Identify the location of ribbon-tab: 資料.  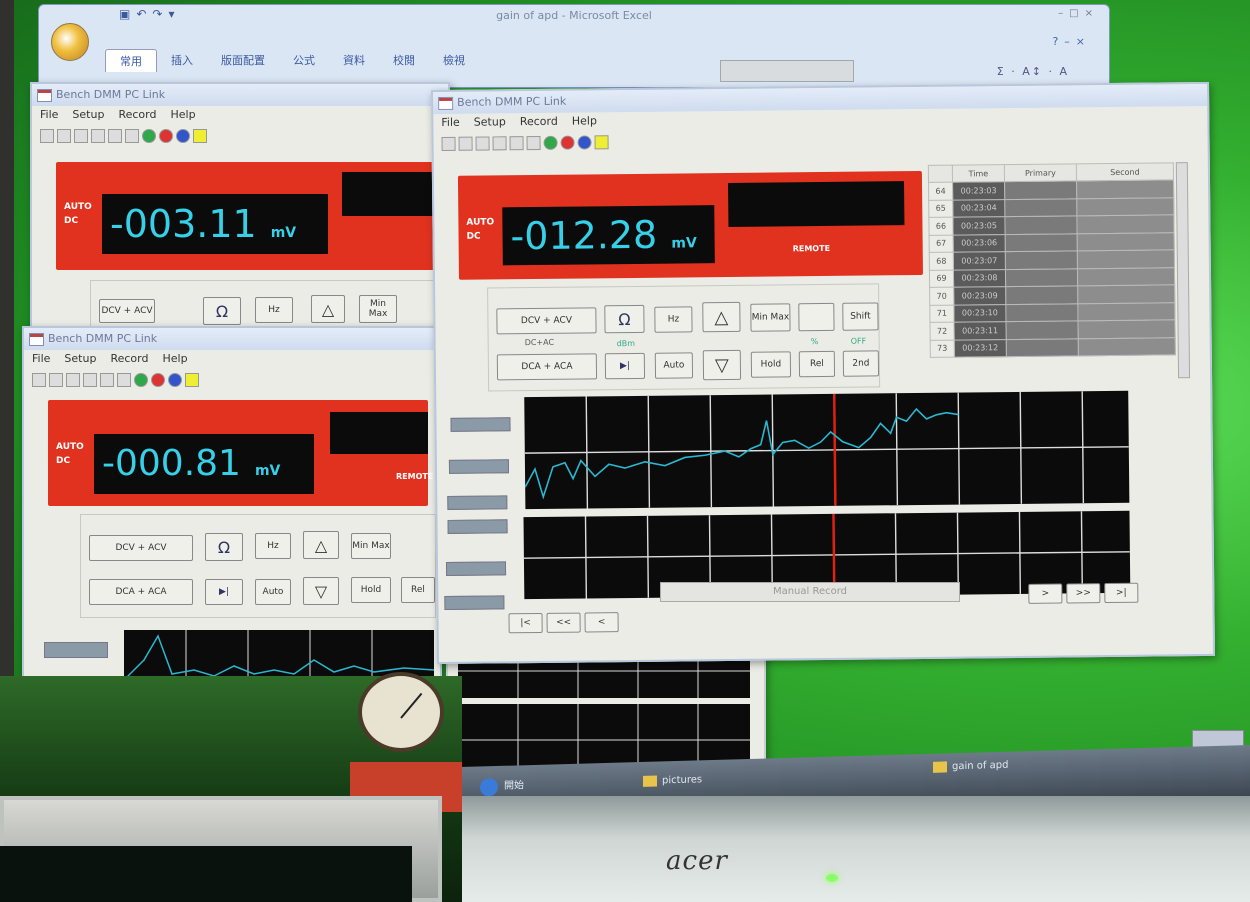
(354, 60).